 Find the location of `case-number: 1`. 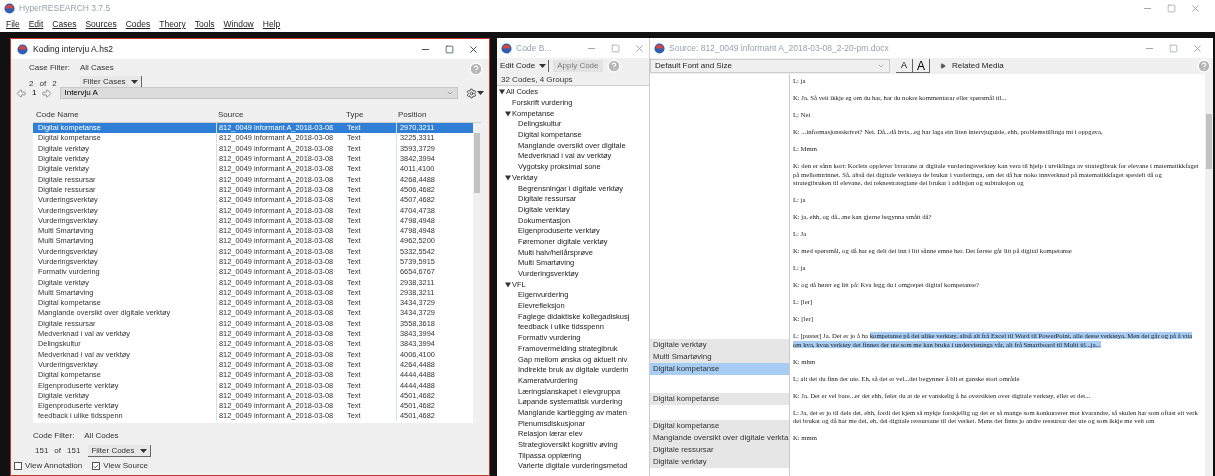

case-number: 1 is located at coordinates (34, 93).